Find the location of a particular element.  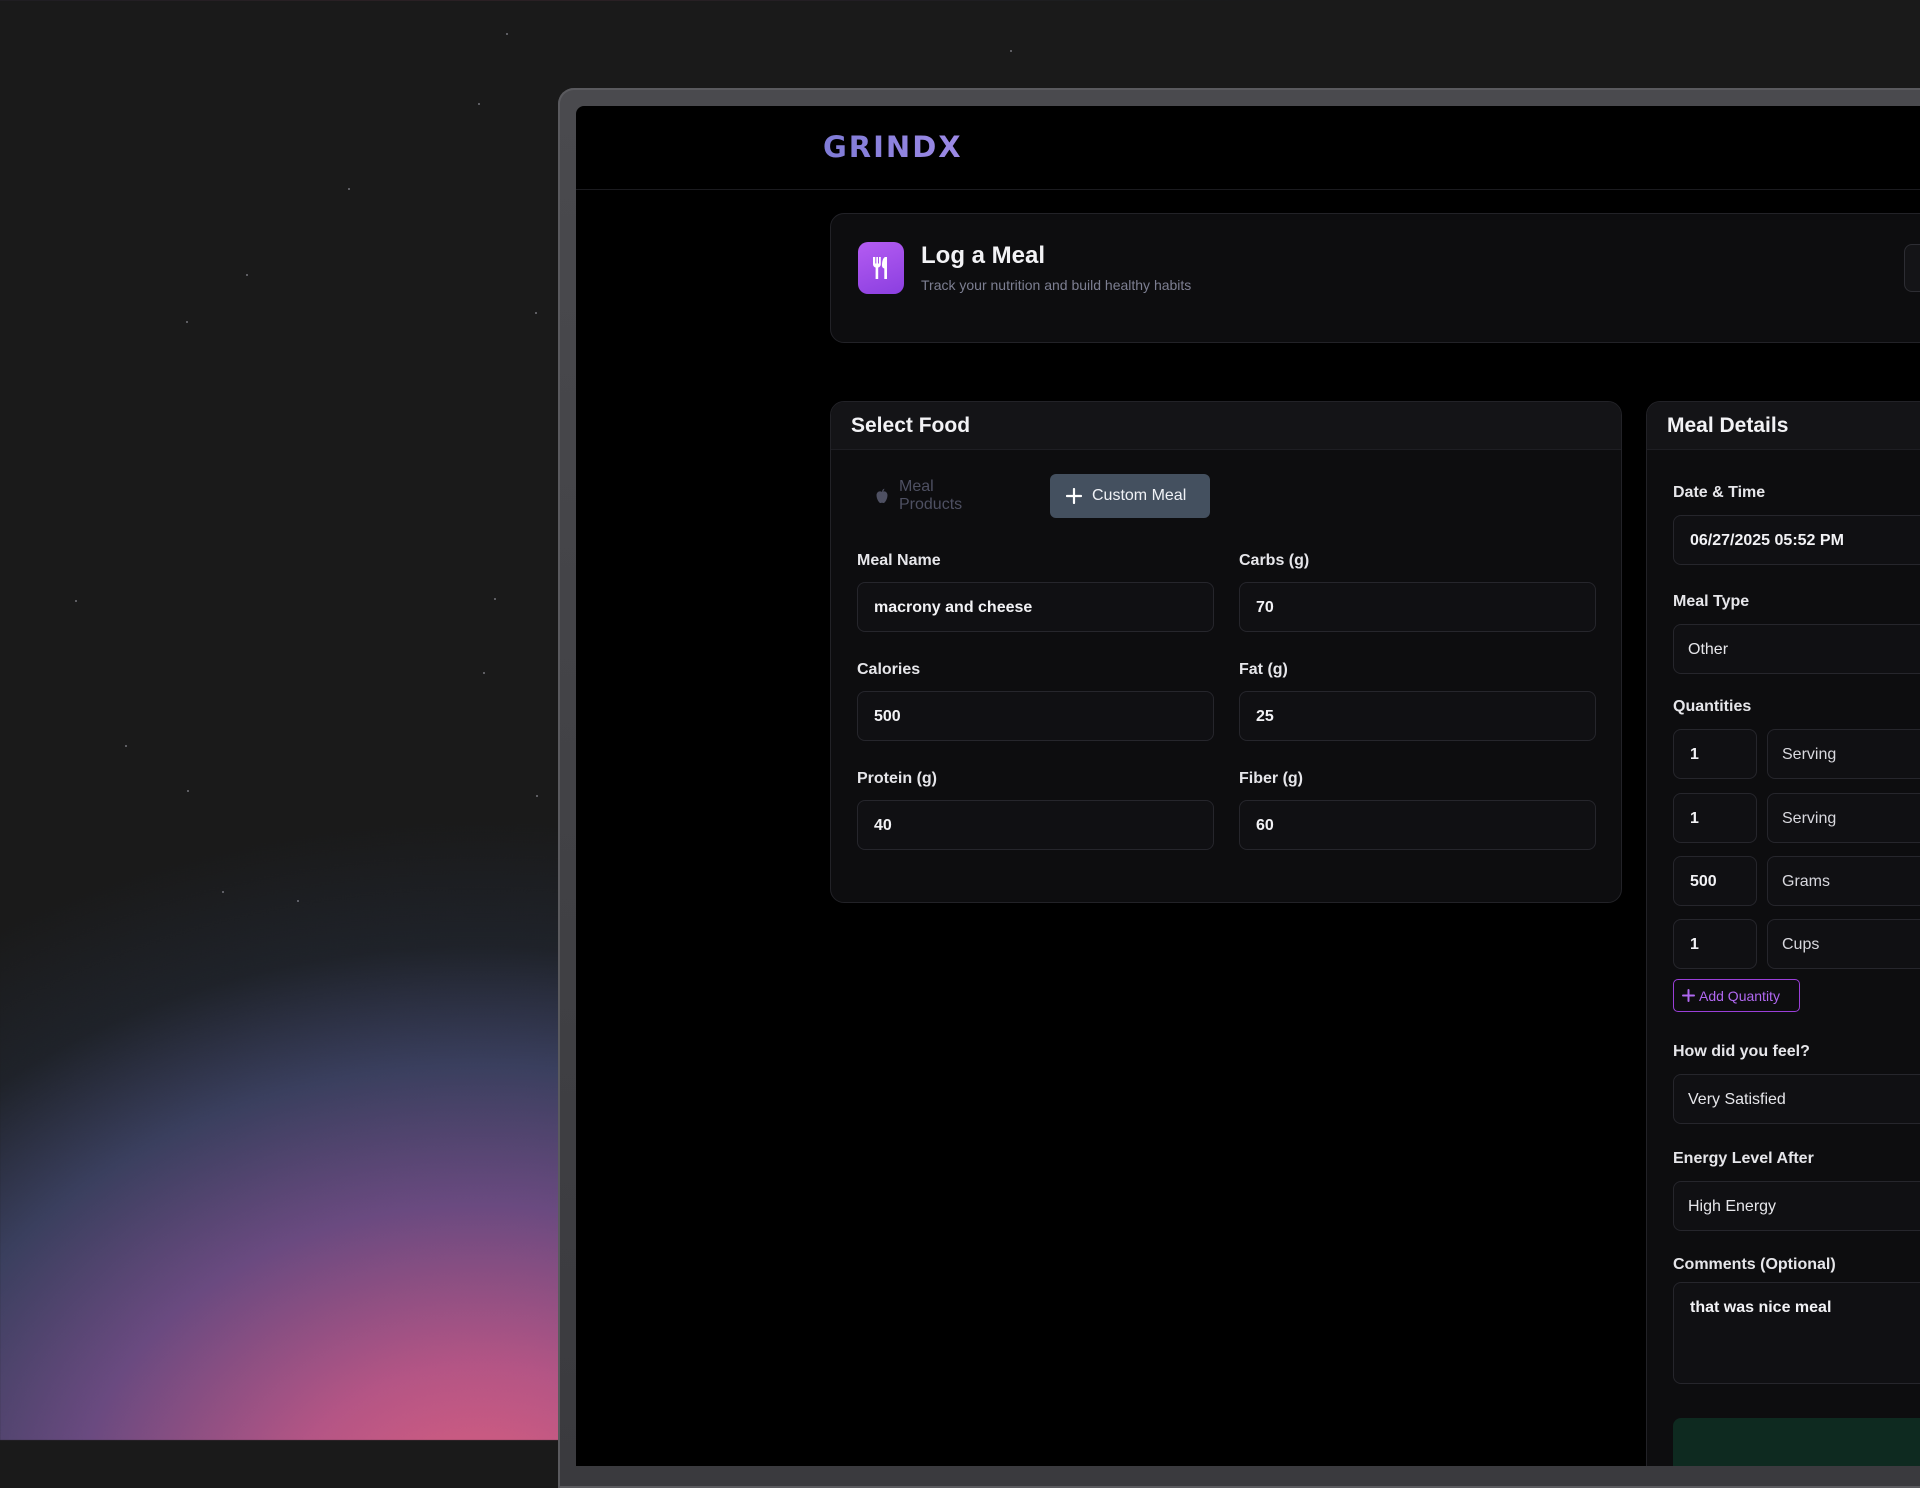

quantity-unit-select: Grams is located at coordinates (1843, 881).